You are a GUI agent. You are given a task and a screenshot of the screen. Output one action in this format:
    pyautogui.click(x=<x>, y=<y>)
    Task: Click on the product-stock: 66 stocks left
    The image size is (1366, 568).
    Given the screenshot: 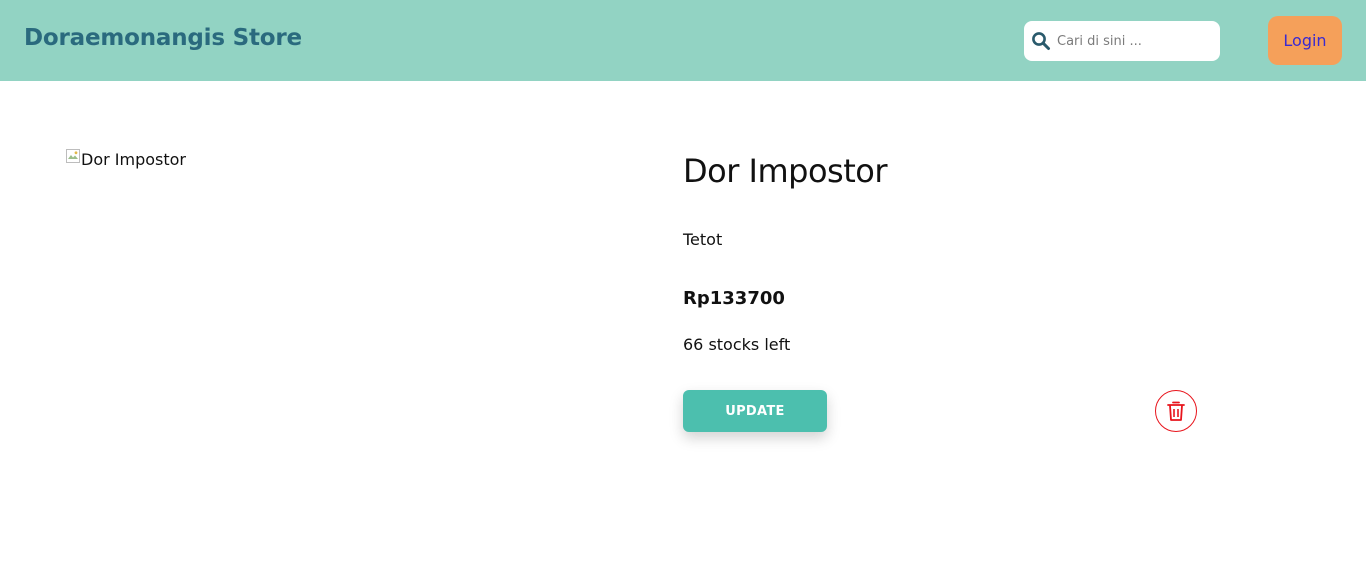 What is the action you would take?
    pyautogui.click(x=737, y=344)
    